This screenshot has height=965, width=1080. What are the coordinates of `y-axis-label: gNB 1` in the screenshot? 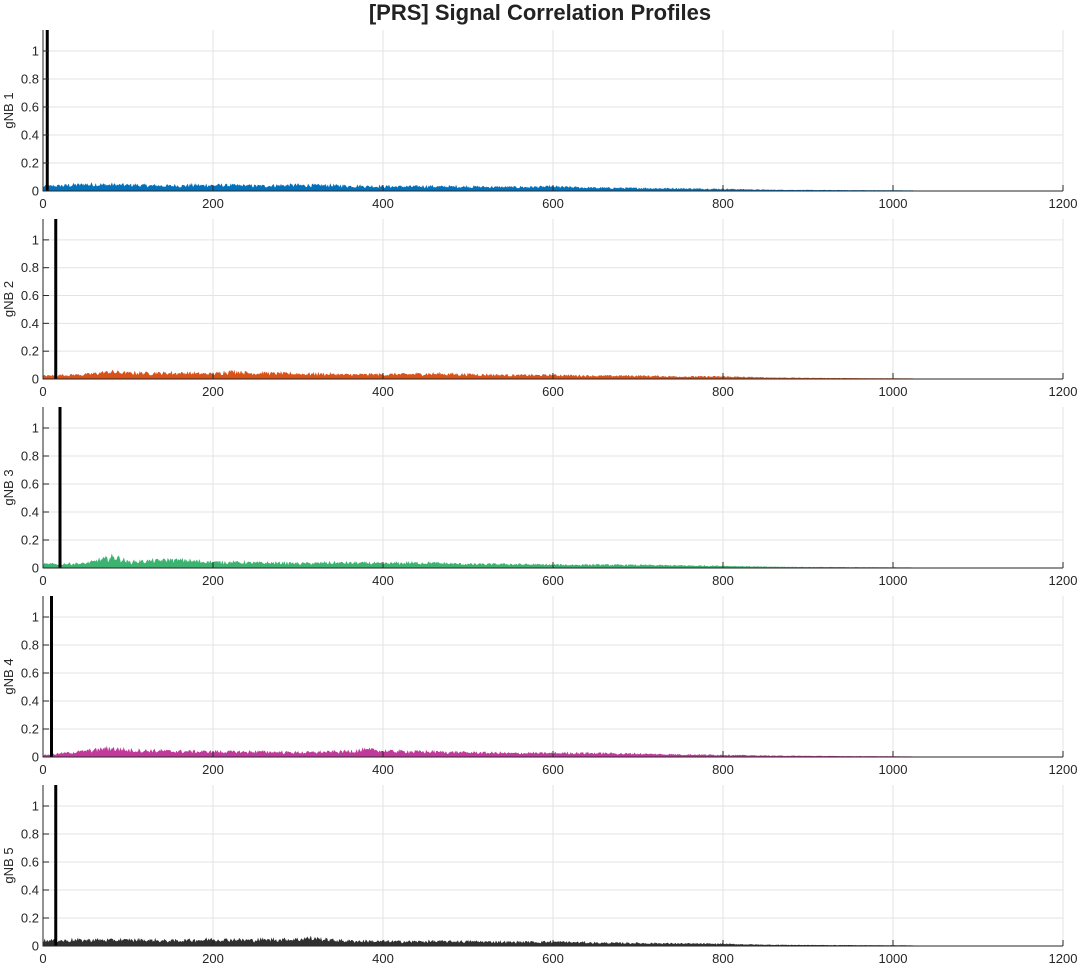 It's located at (8, 110).